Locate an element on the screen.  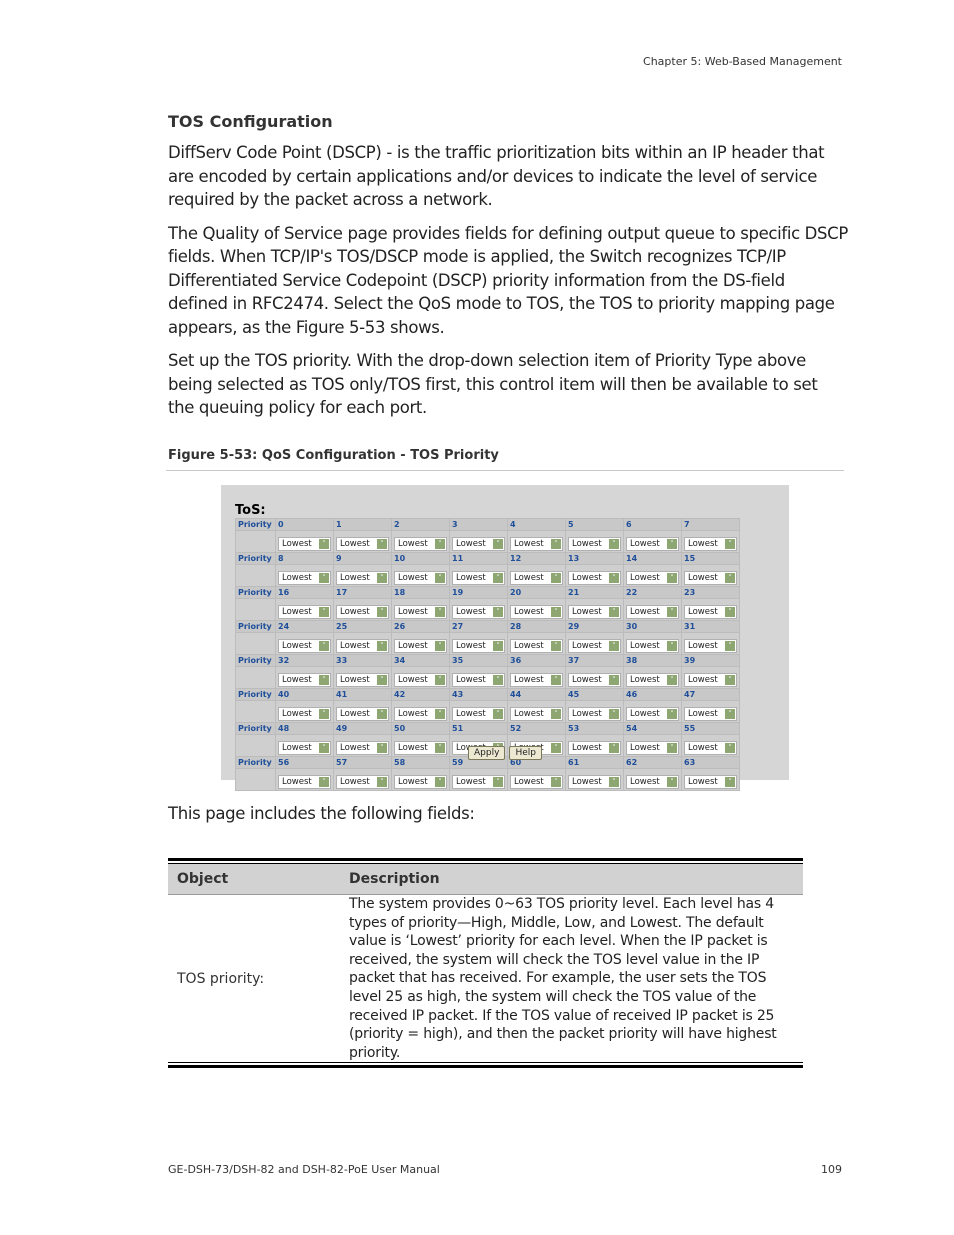
apply-button: Apply is located at coordinates (487, 753).